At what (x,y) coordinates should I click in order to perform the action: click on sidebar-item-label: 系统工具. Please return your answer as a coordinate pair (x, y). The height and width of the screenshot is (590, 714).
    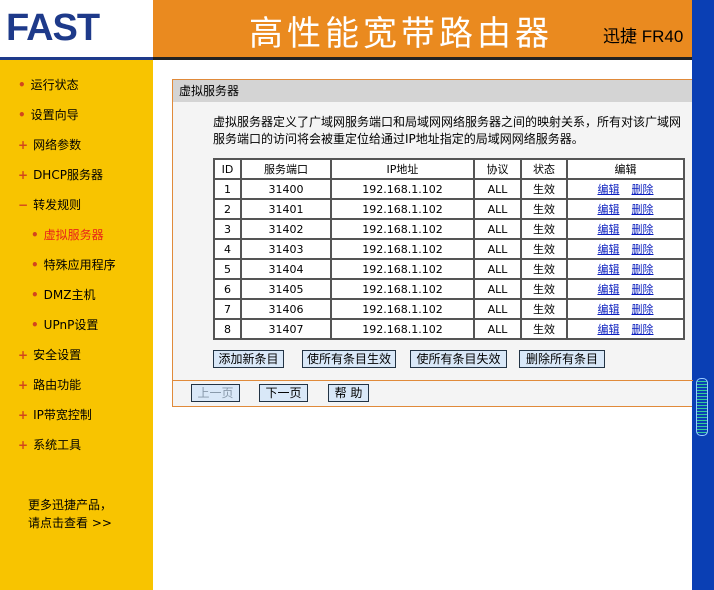
    Looking at the image, I should click on (57, 445).